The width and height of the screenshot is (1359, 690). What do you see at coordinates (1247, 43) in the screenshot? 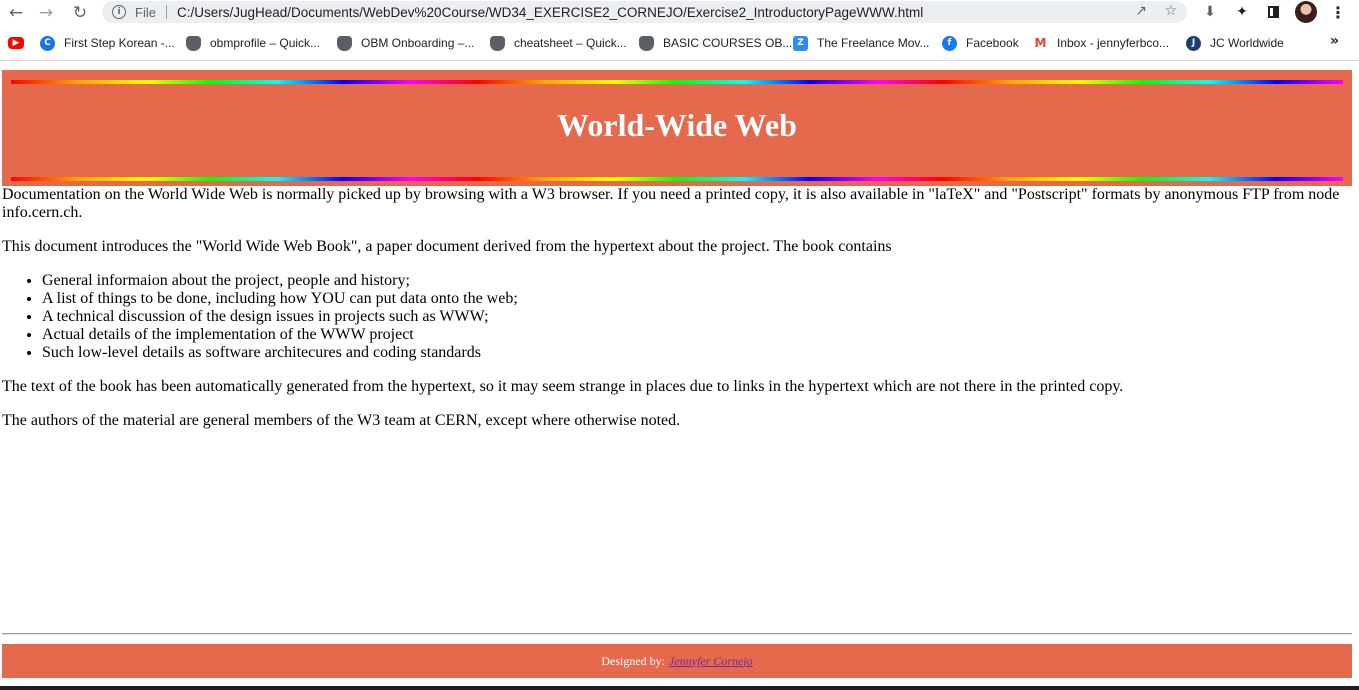
I see `bookmark-label: JC Worldwide` at bounding box center [1247, 43].